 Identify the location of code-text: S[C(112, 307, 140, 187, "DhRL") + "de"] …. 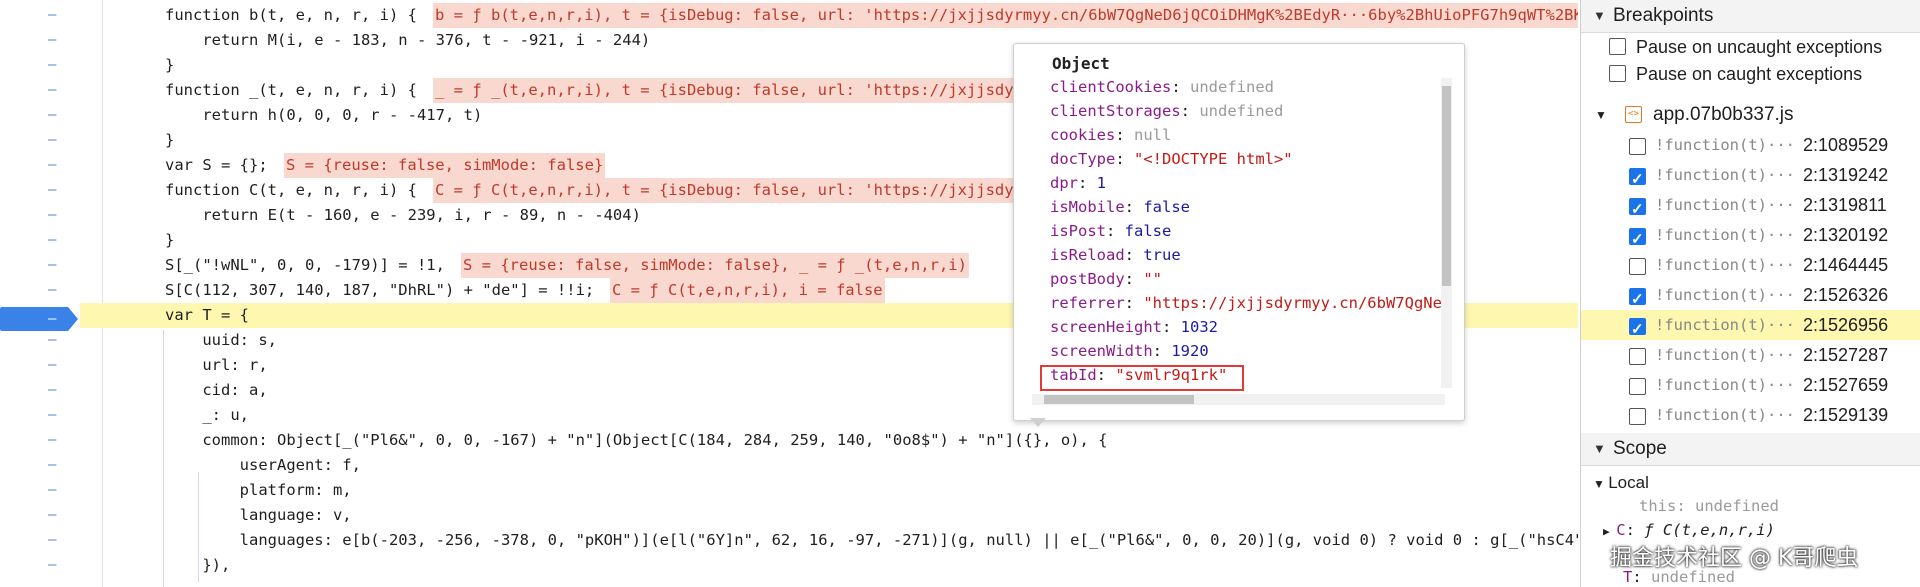
(380, 290).